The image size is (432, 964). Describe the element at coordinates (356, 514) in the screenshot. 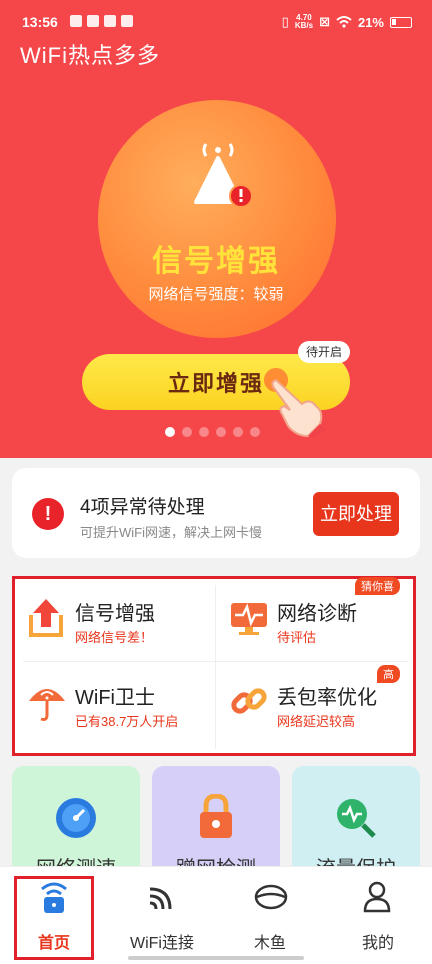

I see `handle-now-button: 立即处理` at that location.